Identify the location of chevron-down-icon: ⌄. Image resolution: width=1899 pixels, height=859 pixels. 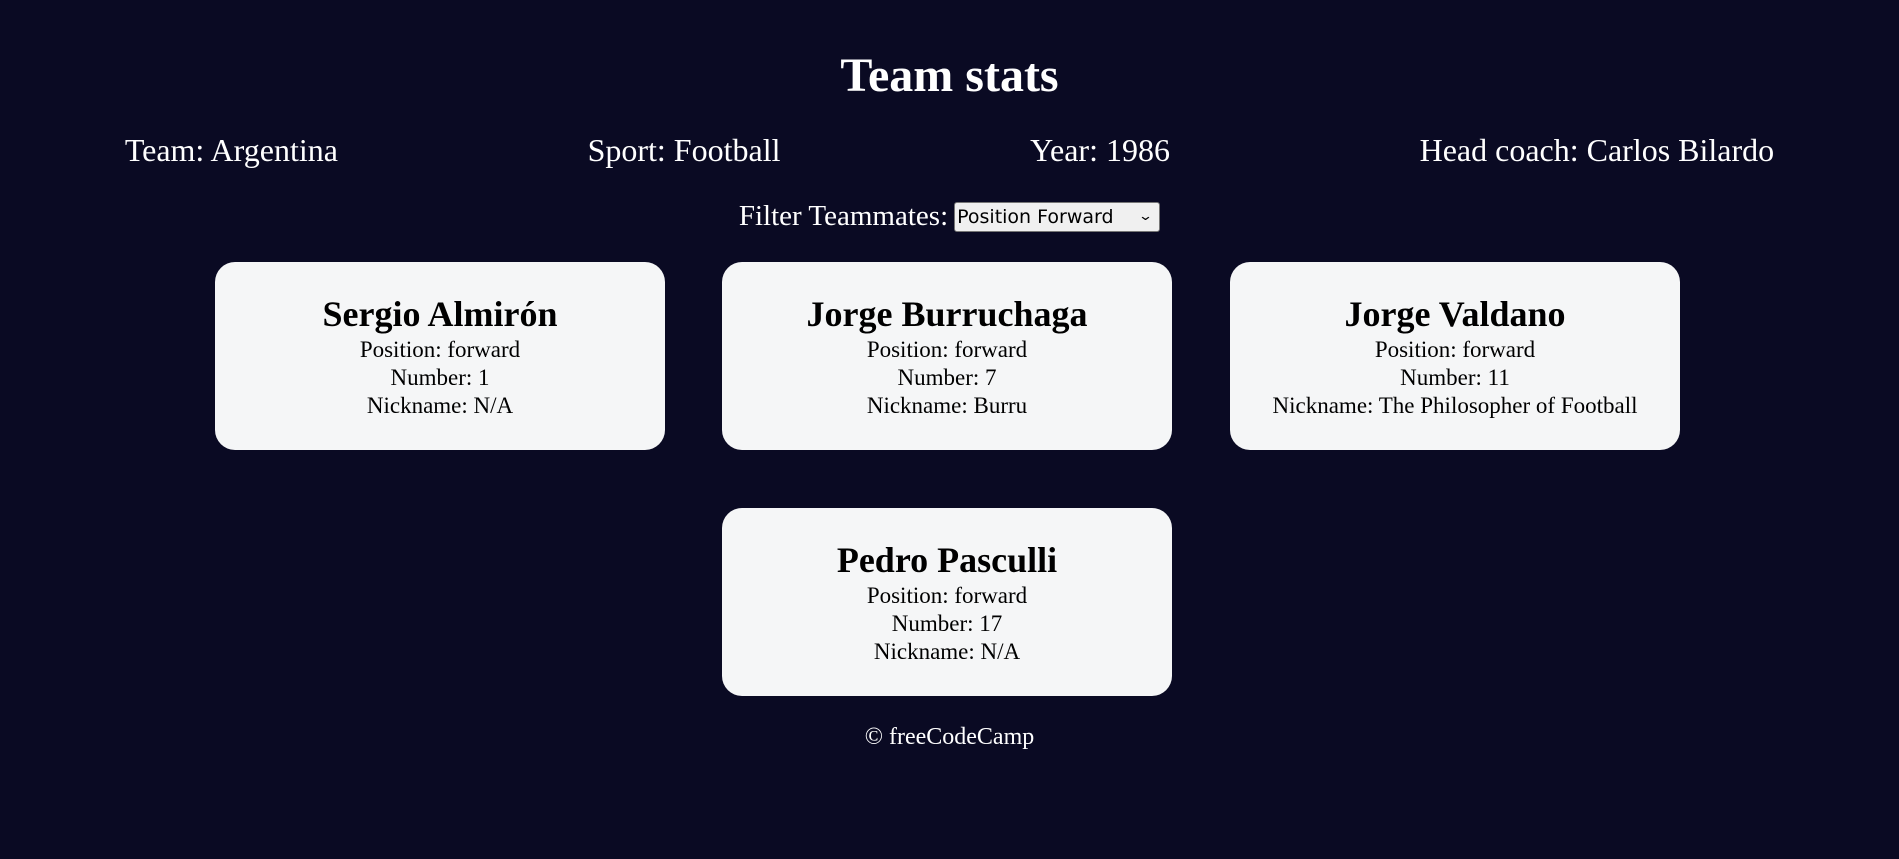
(1146, 216).